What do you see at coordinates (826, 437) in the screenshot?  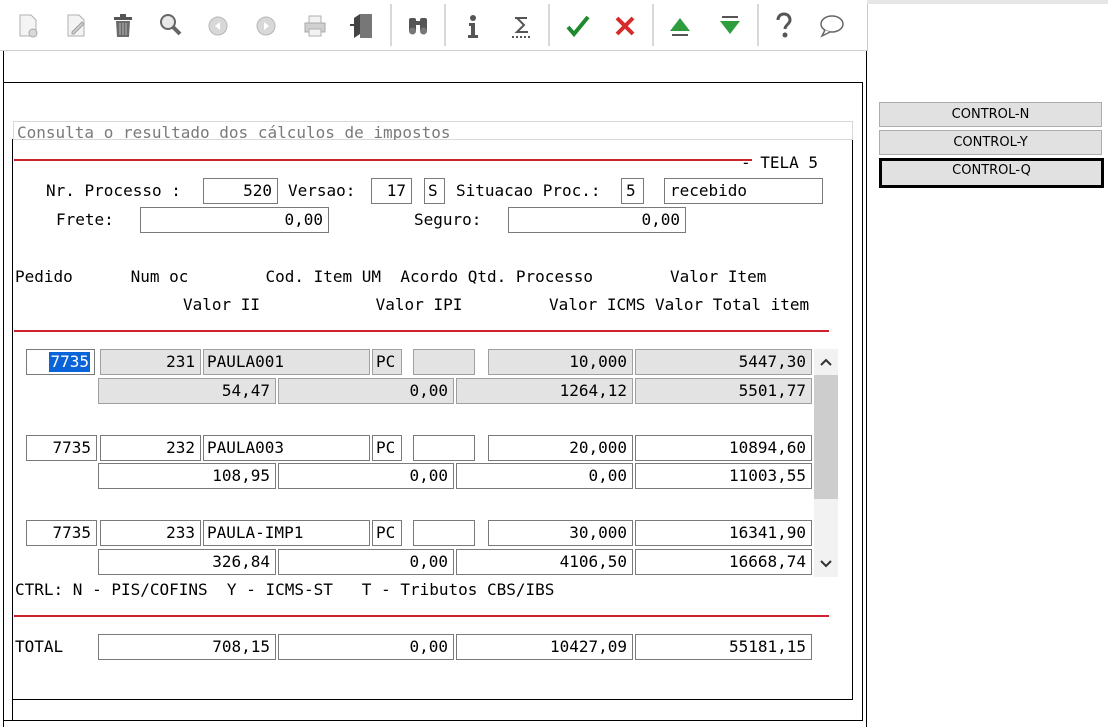 I see `scrollbar-thumb` at bounding box center [826, 437].